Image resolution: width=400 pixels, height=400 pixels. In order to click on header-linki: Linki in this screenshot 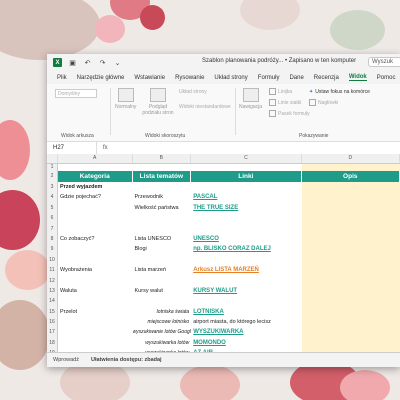, I will do `click(246, 176)`.